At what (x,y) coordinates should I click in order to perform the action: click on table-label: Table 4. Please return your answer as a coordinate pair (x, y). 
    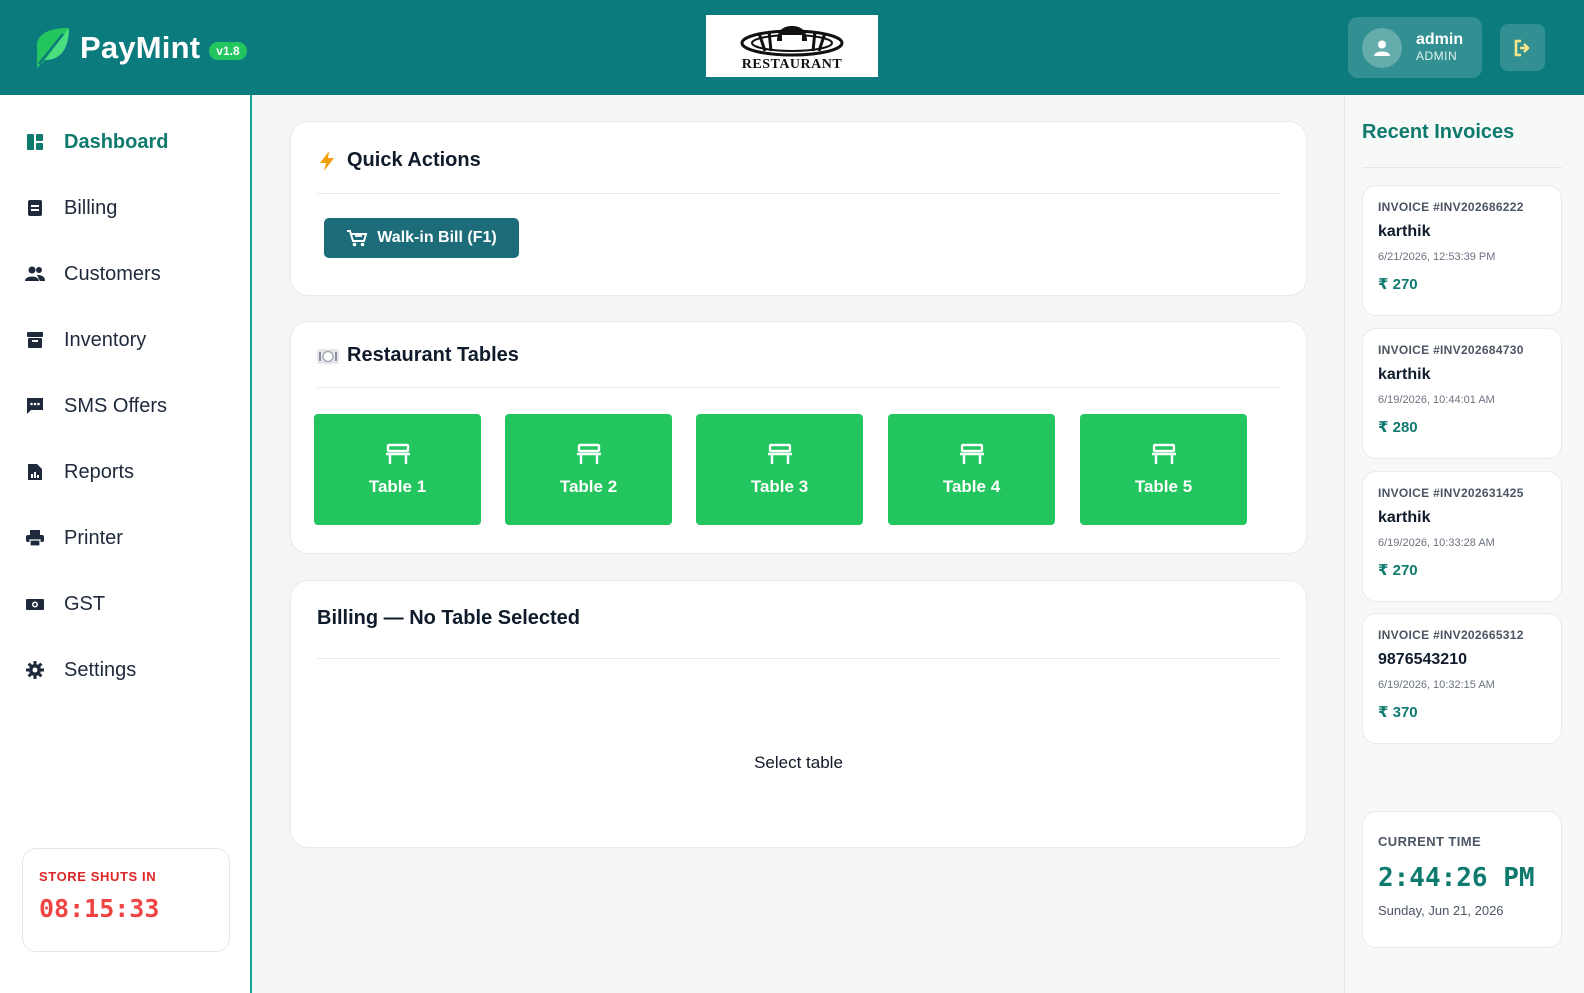
    Looking at the image, I should click on (971, 486).